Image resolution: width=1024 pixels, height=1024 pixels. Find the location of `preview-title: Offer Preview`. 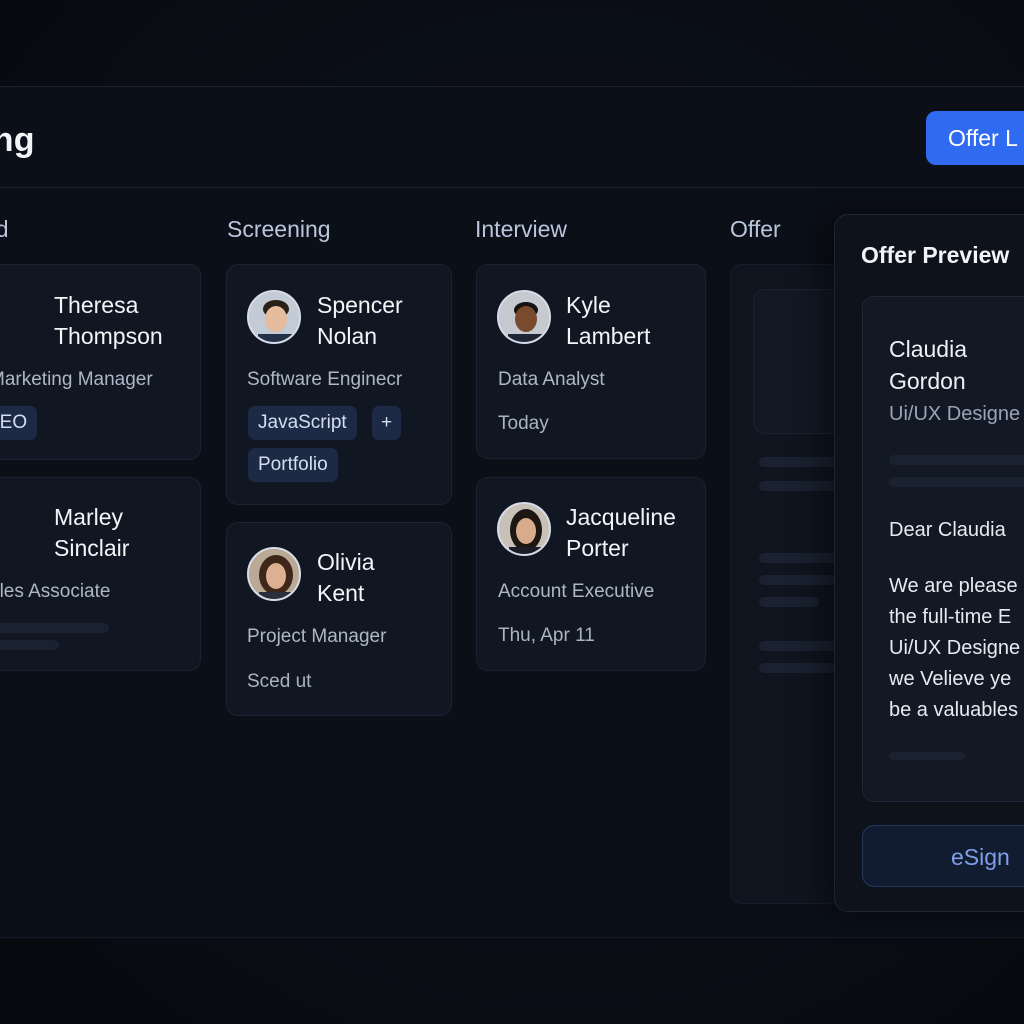

preview-title: Offer Preview is located at coordinates (935, 255).